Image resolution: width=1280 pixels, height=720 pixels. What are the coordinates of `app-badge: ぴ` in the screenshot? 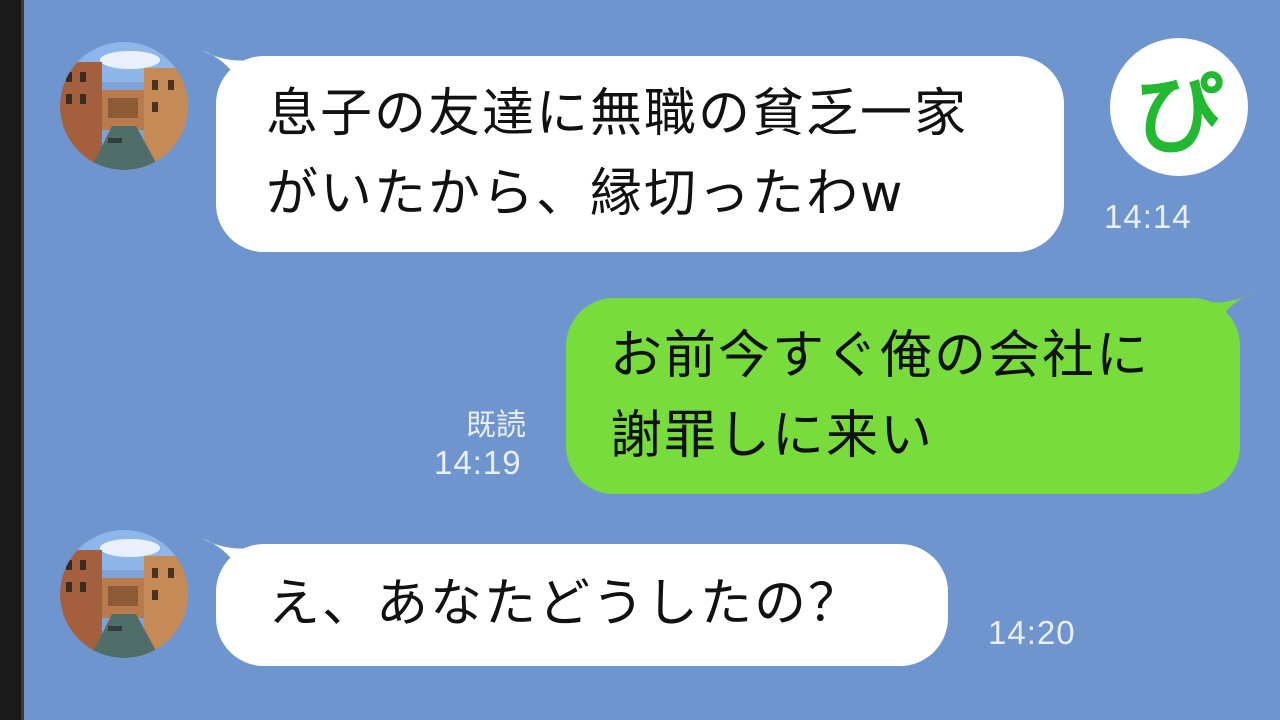 It's located at (1179, 107).